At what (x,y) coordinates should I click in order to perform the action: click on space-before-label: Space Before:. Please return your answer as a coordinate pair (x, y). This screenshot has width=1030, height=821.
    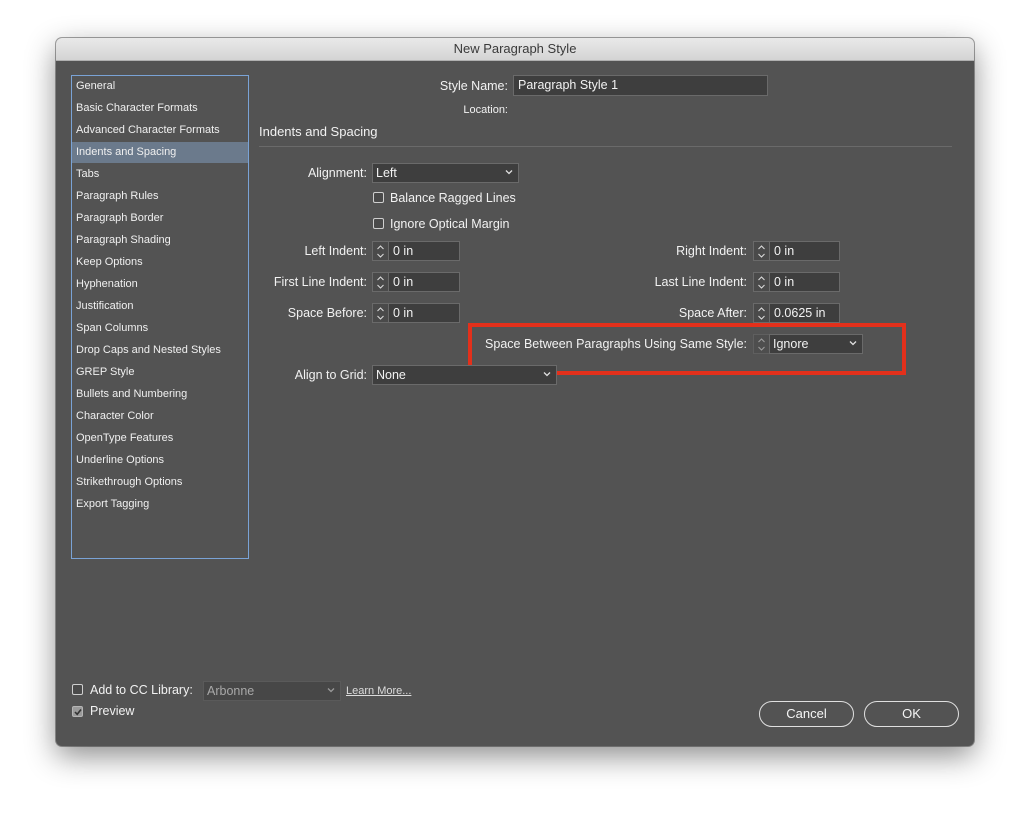
    Looking at the image, I should click on (327, 313).